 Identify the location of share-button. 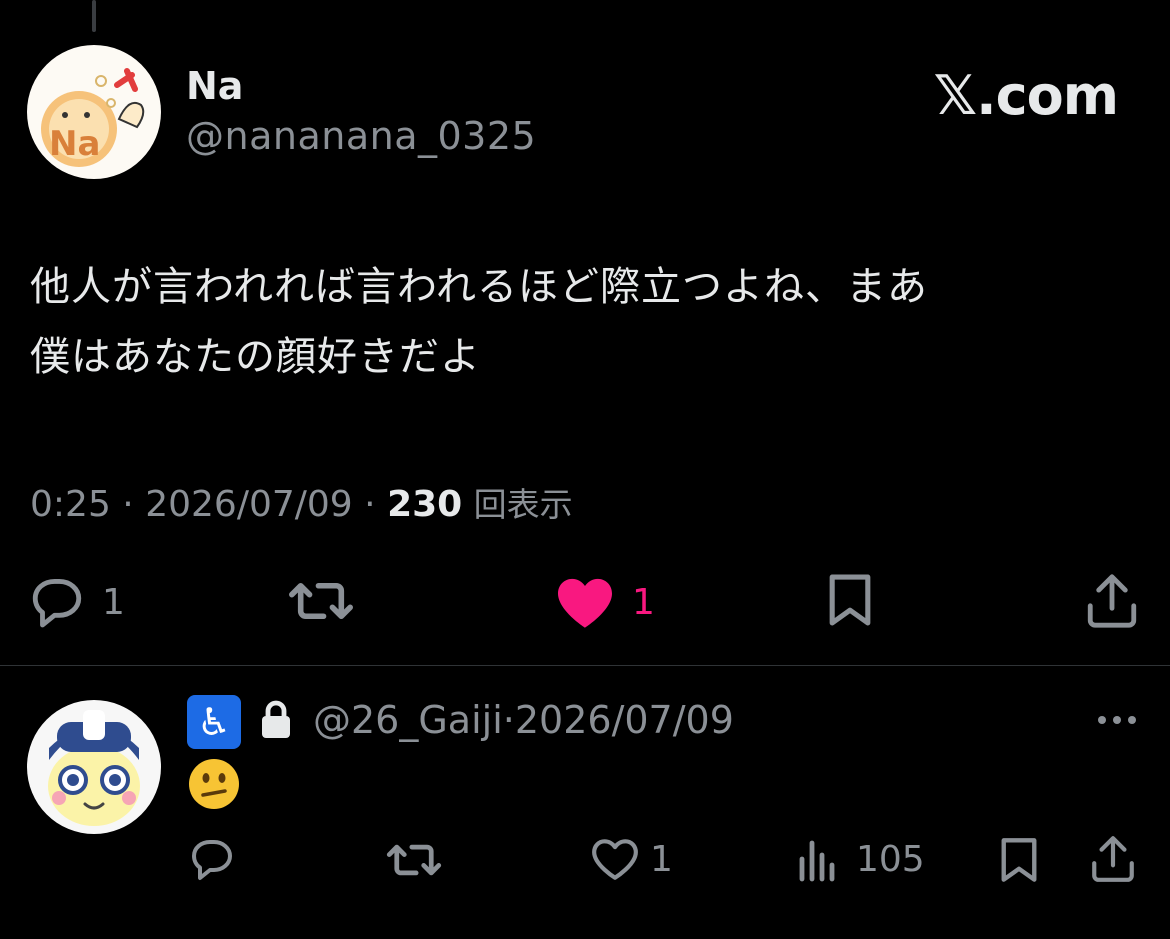
(1112, 601).